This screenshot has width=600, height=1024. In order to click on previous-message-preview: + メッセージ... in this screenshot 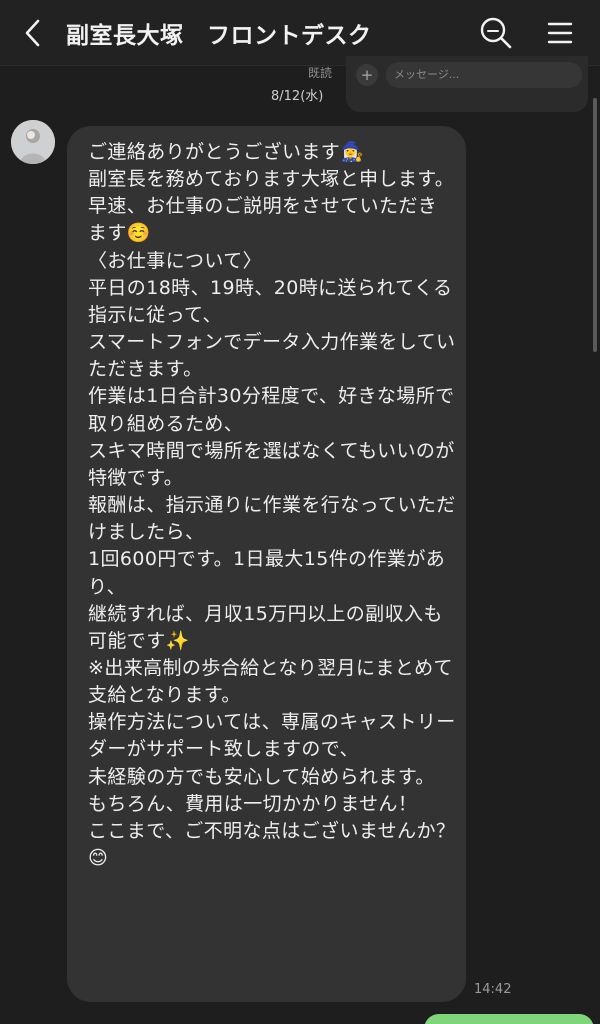, I will do `click(467, 84)`.